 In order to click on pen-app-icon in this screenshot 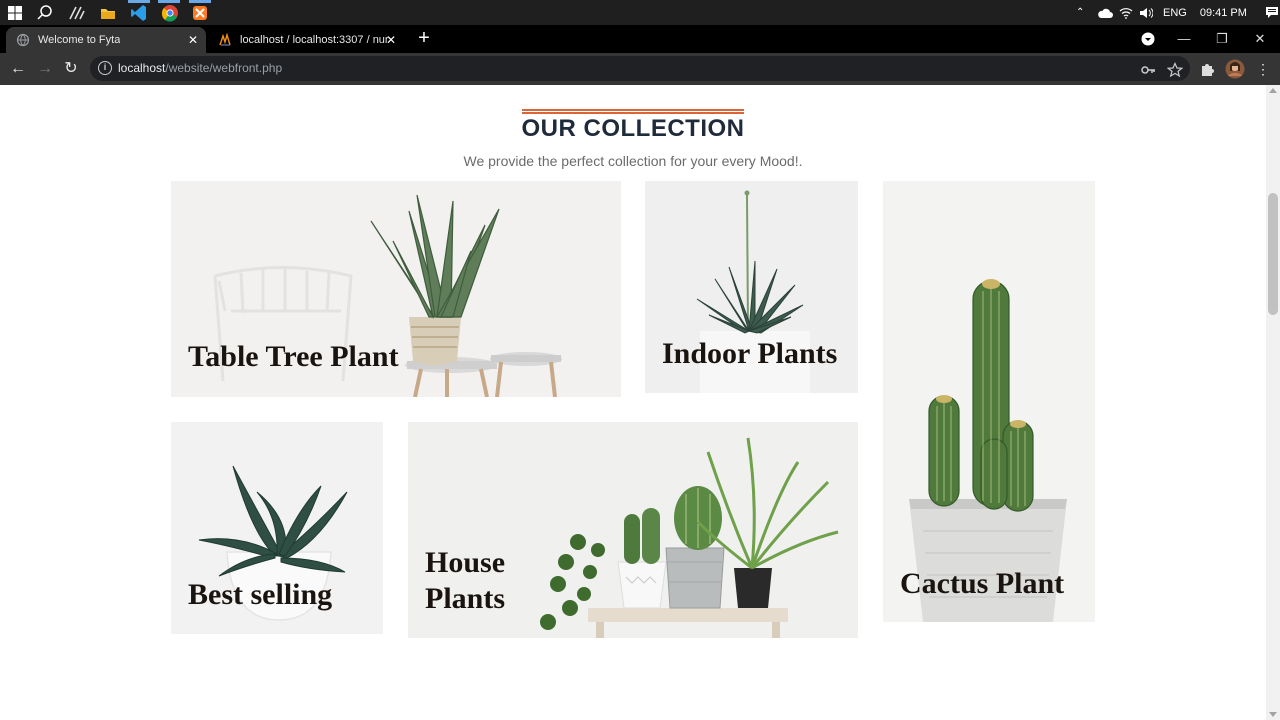, I will do `click(77, 13)`.